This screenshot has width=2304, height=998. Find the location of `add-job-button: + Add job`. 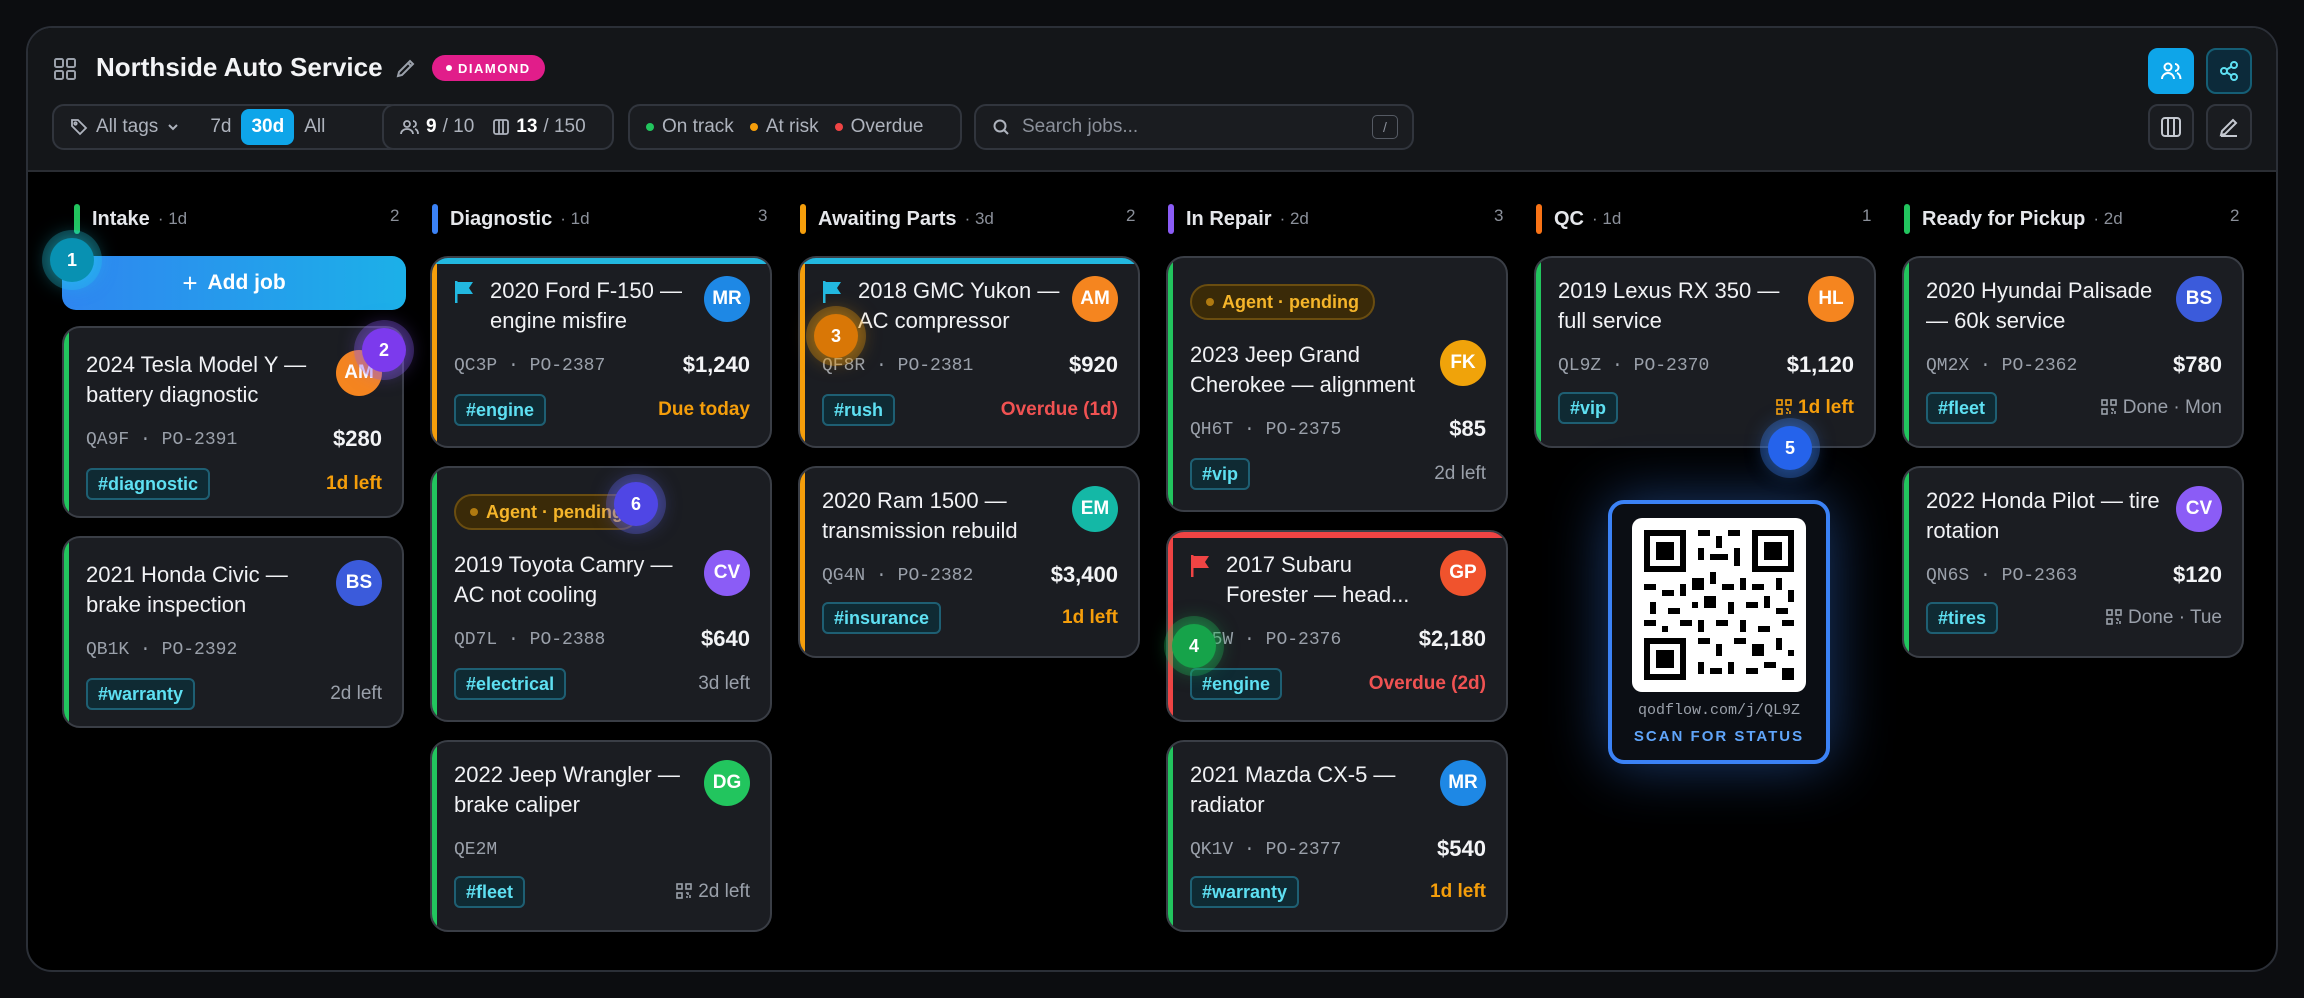

add-job-button: + Add job is located at coordinates (234, 283).